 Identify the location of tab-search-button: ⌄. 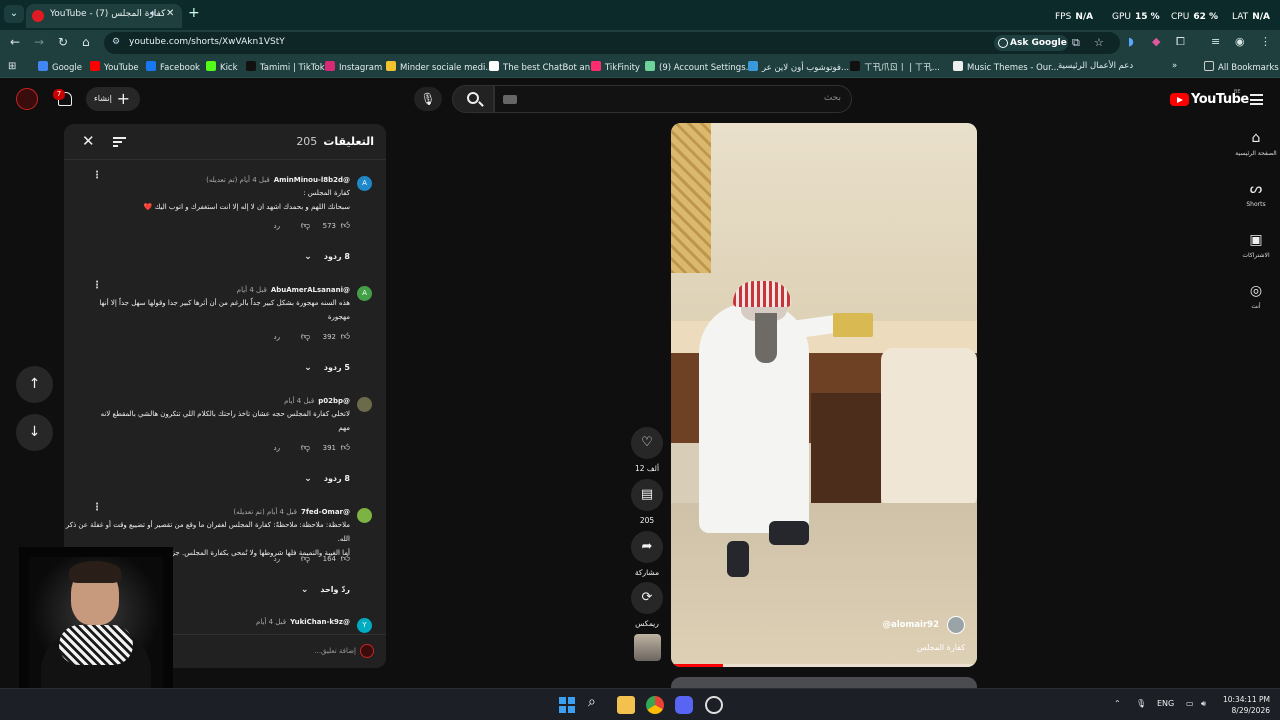
(14, 14).